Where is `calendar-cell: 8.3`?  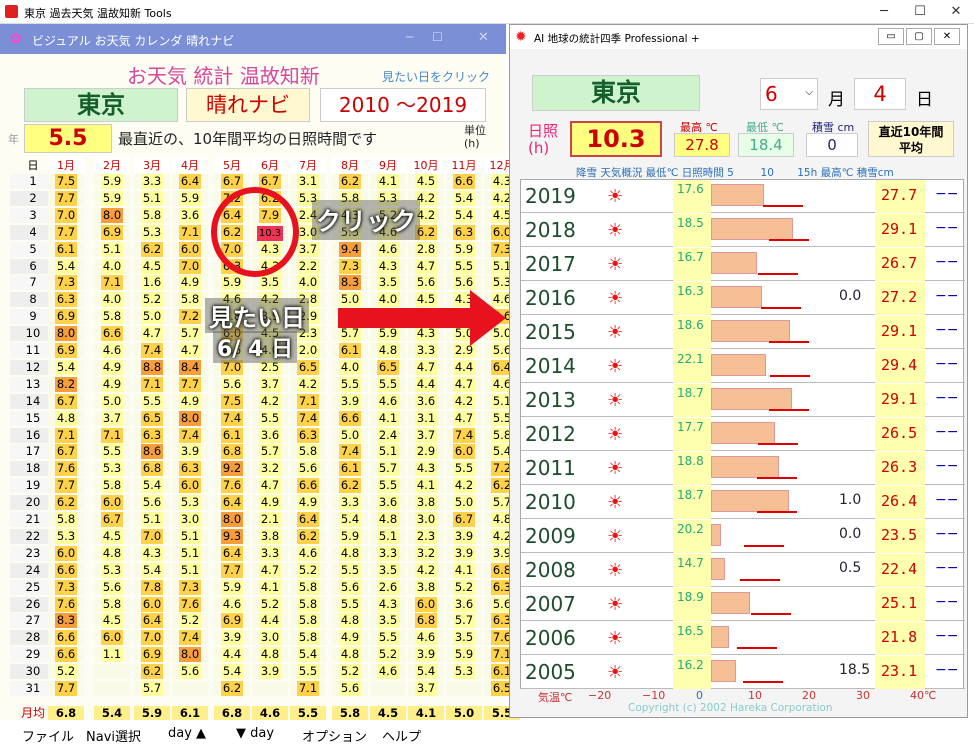
calendar-cell: 8.3 is located at coordinates (350, 283).